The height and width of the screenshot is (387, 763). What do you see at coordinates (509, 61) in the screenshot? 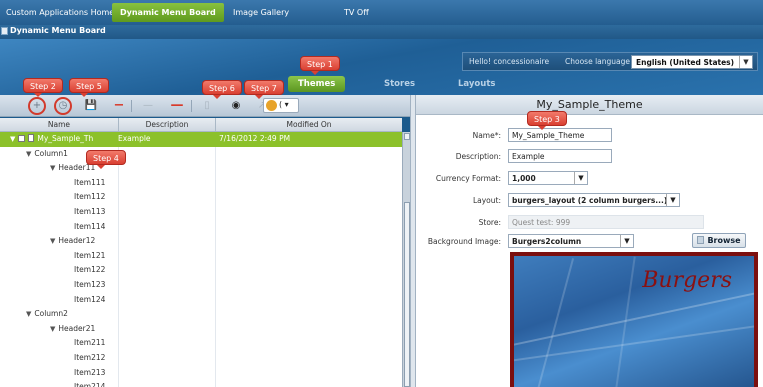
I see `greeting-text: Hello! concessionaire` at bounding box center [509, 61].